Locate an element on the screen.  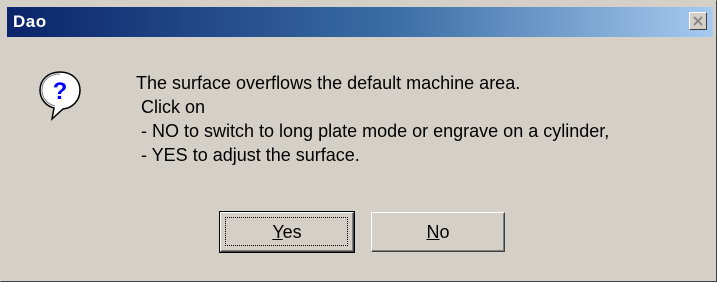
close-icon is located at coordinates (698, 21).